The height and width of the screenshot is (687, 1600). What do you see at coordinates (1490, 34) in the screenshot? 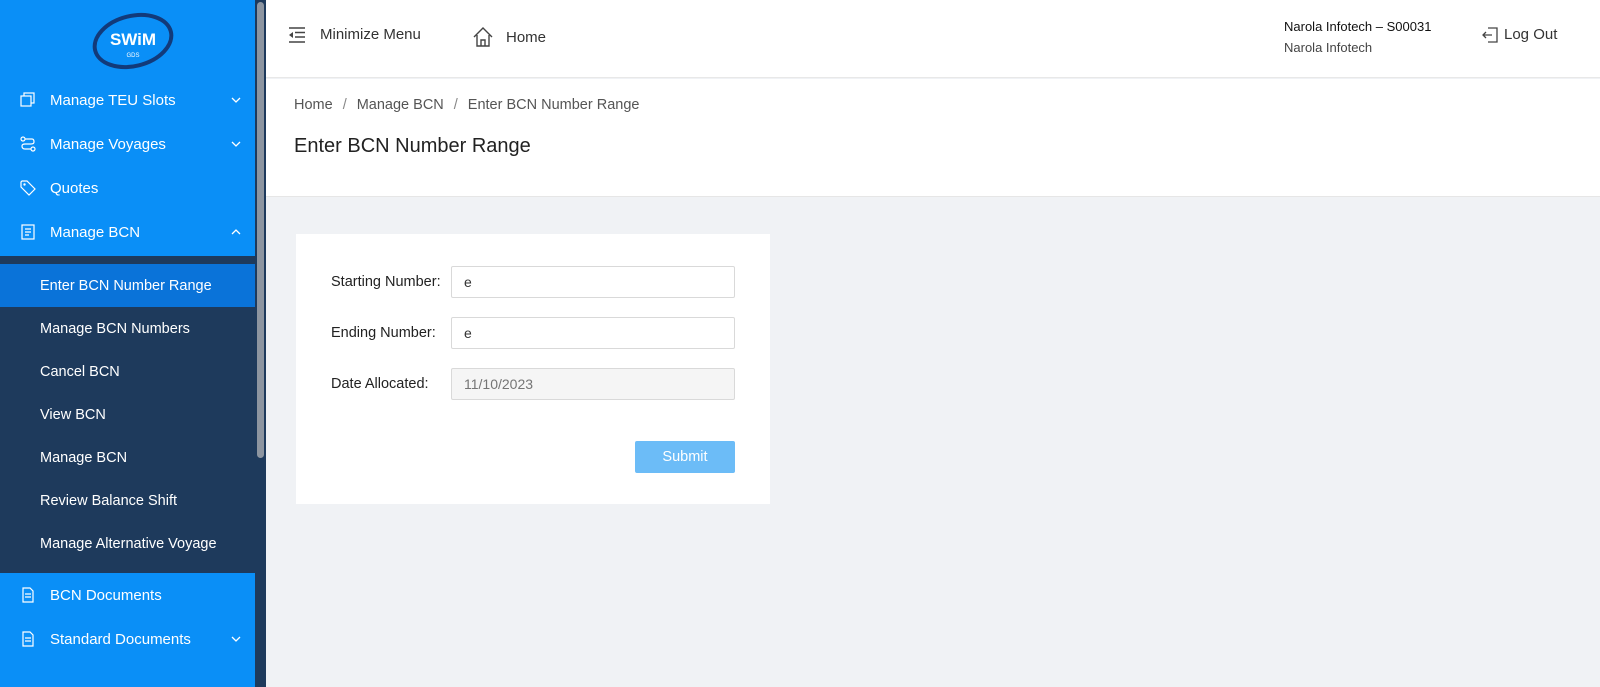
I see `logout-icon` at bounding box center [1490, 34].